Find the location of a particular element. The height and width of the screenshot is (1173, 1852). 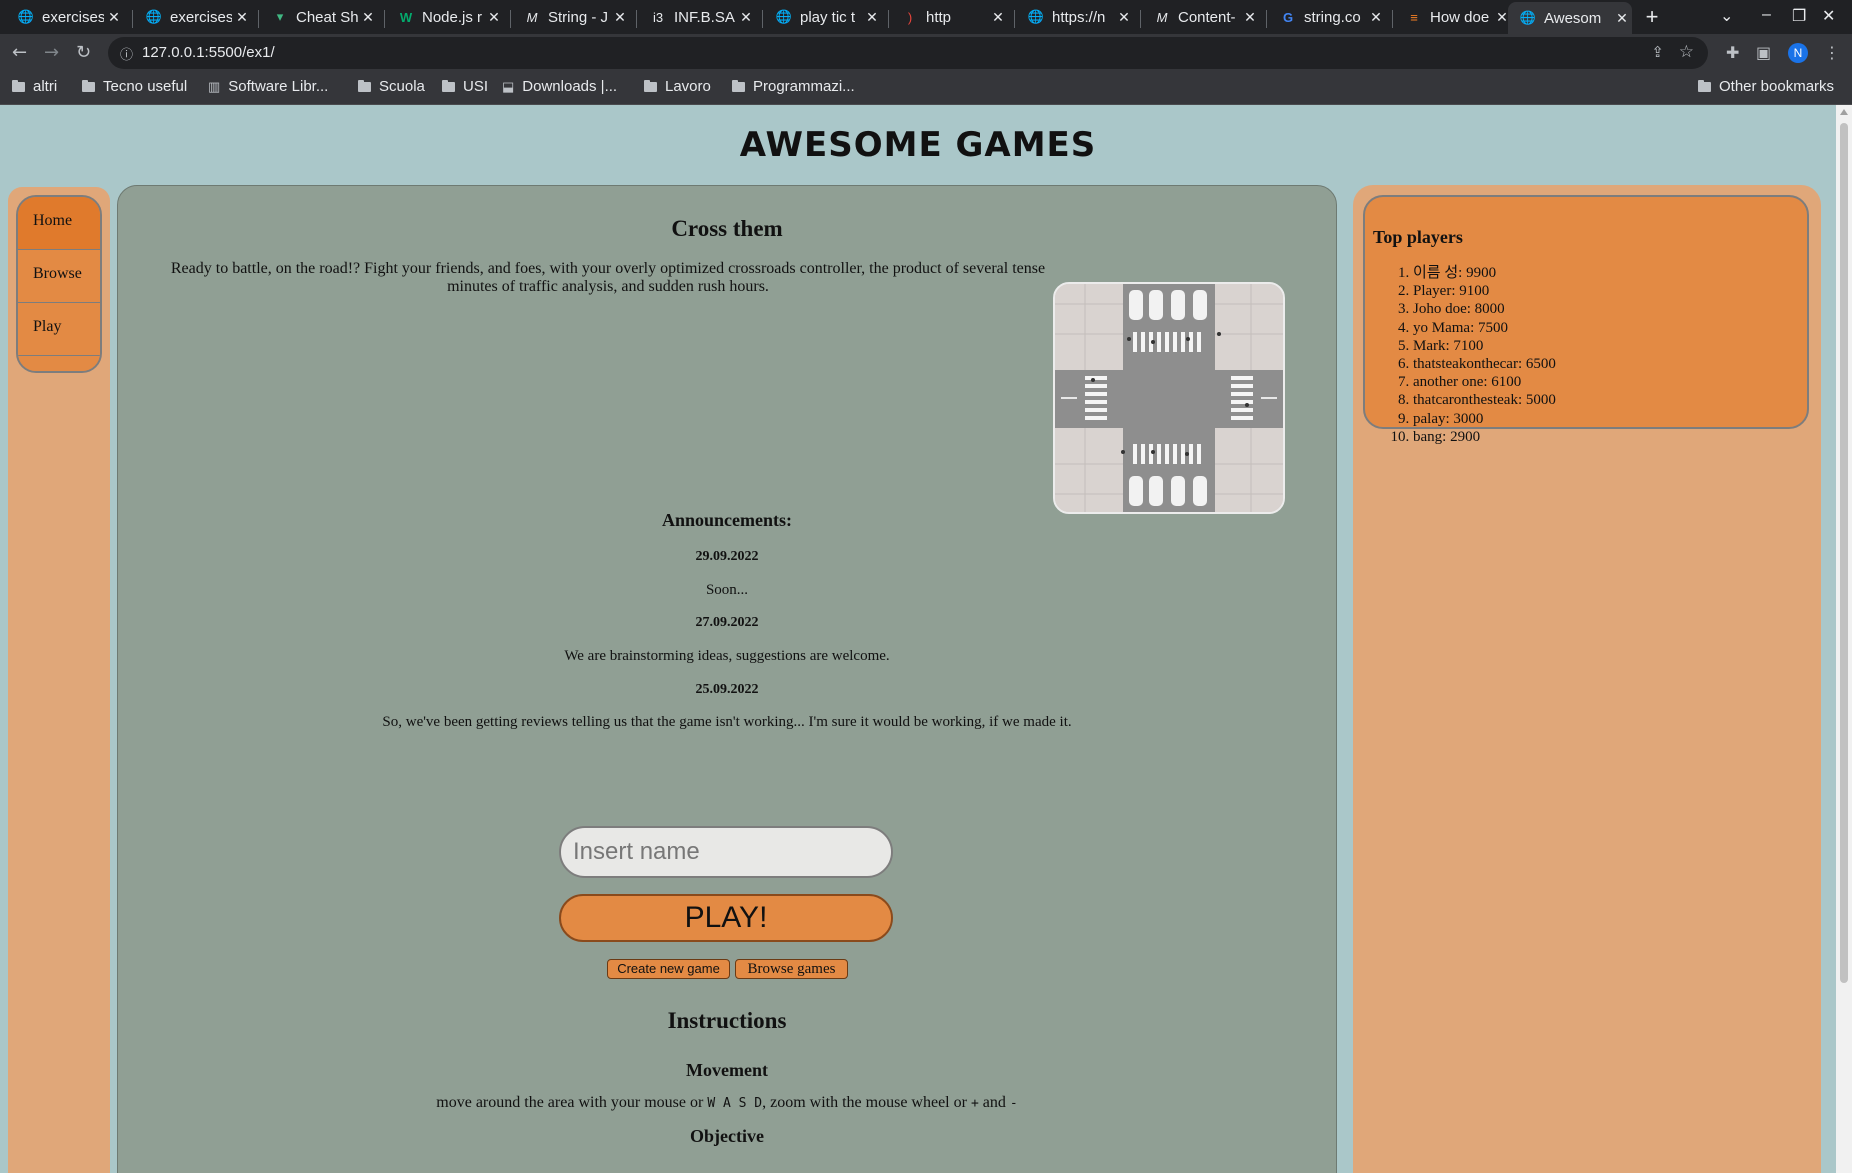

bookmark-item: Lavoro is located at coordinates (677, 86).